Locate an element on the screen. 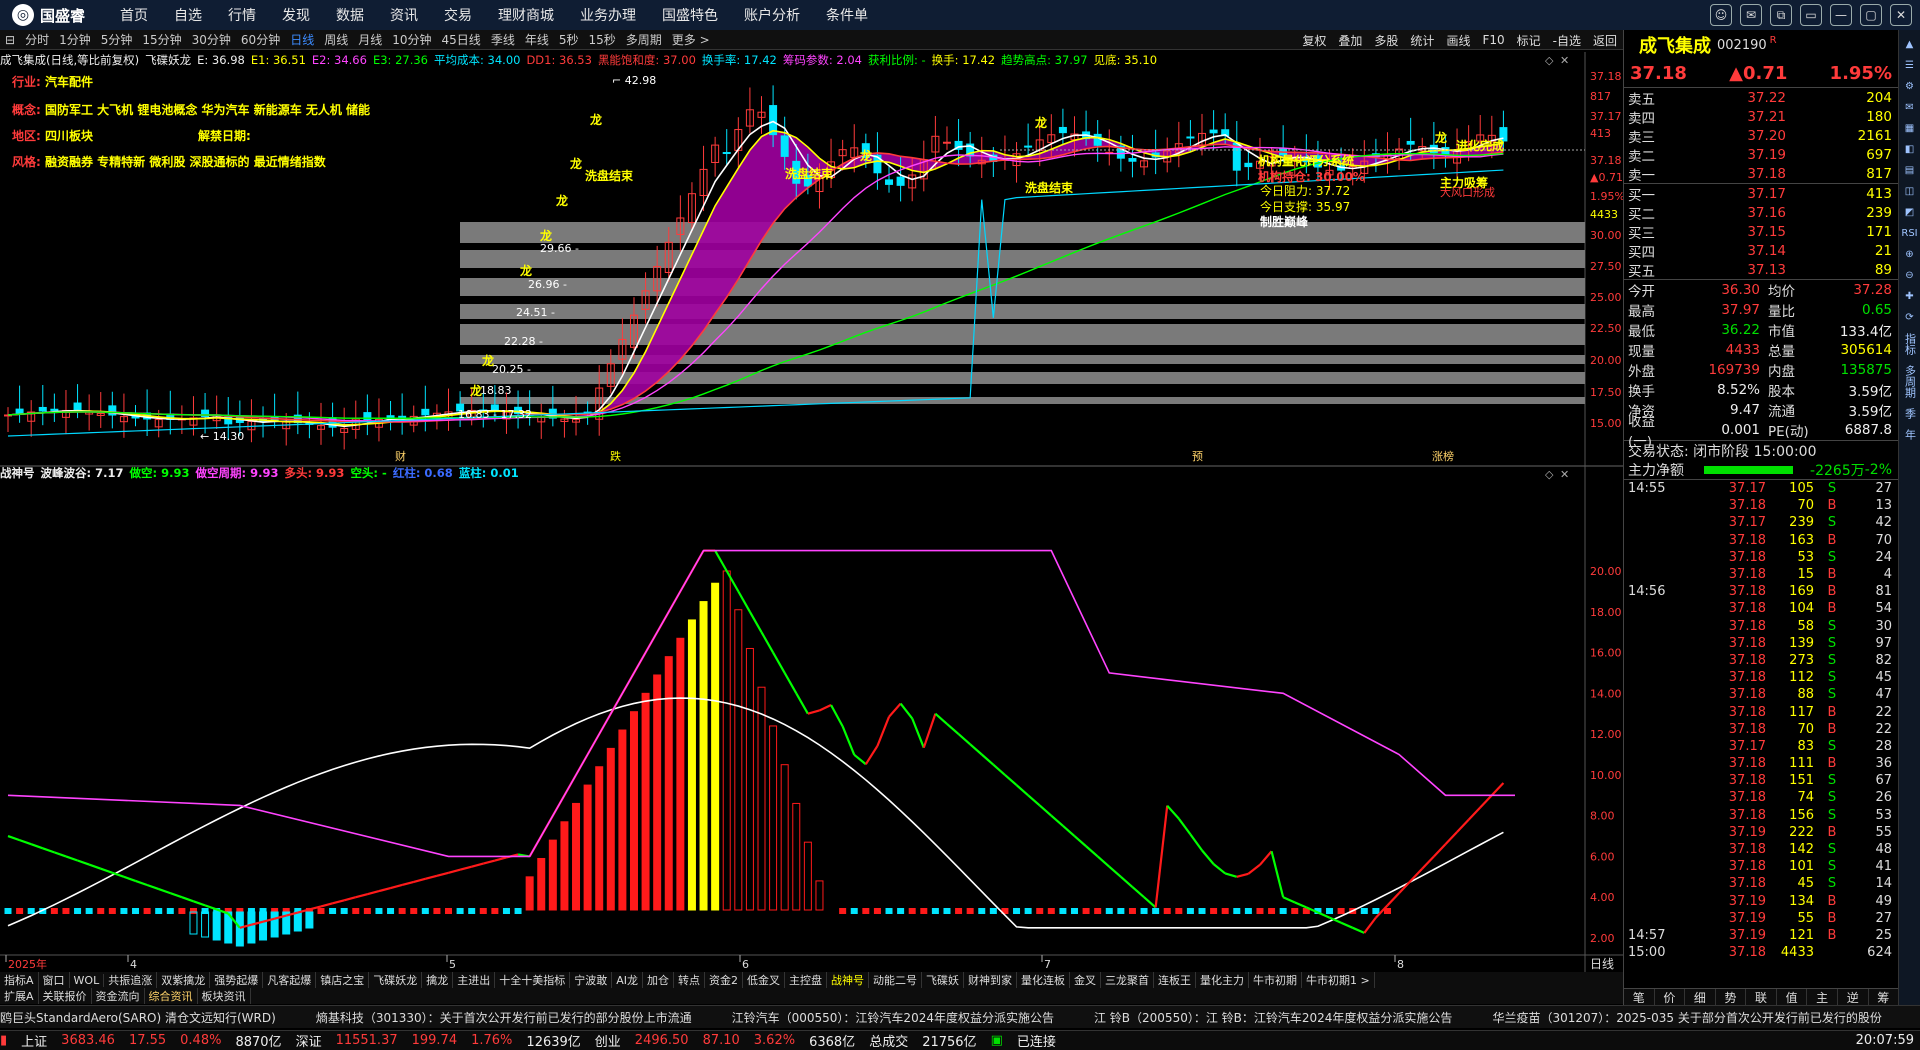  bids-row: 买五 37.13 89 is located at coordinates (1761, 270).